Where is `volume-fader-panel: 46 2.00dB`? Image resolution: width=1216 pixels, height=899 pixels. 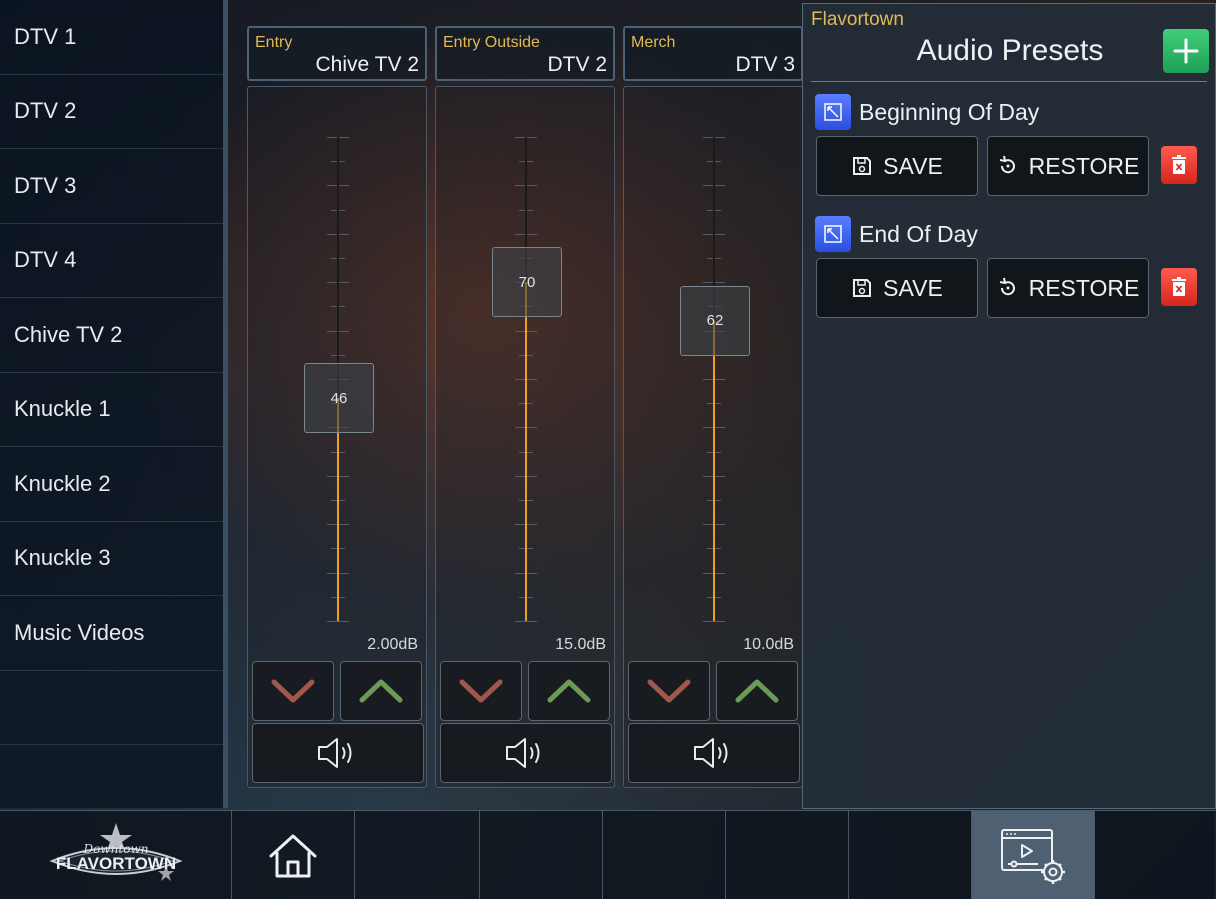
volume-fader-panel: 46 2.00dB is located at coordinates (337, 437).